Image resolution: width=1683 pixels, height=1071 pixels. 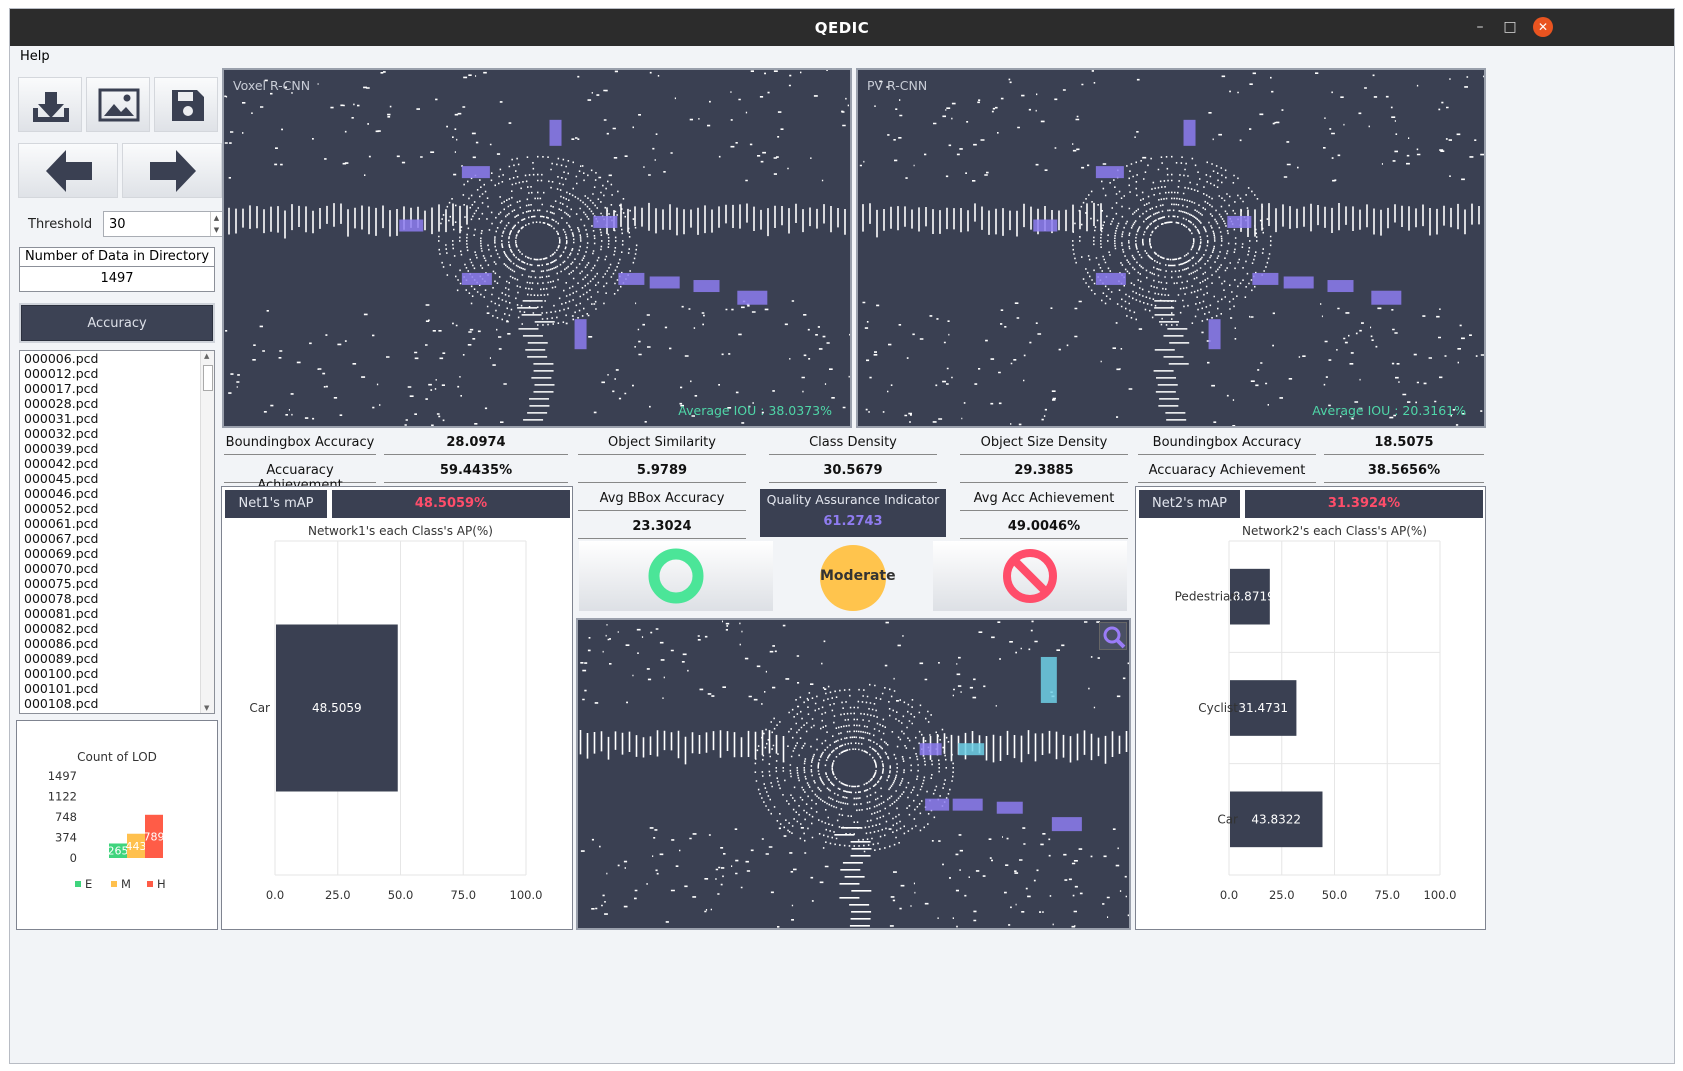 I want to click on file-list-item: 000032.pcd, so click(x=117, y=433).